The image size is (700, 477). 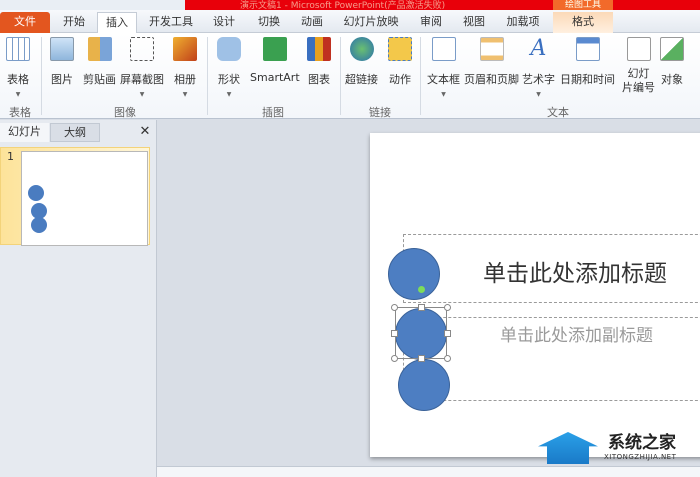 I want to click on textbox-button: 文本框 ▼, so click(x=443, y=67).